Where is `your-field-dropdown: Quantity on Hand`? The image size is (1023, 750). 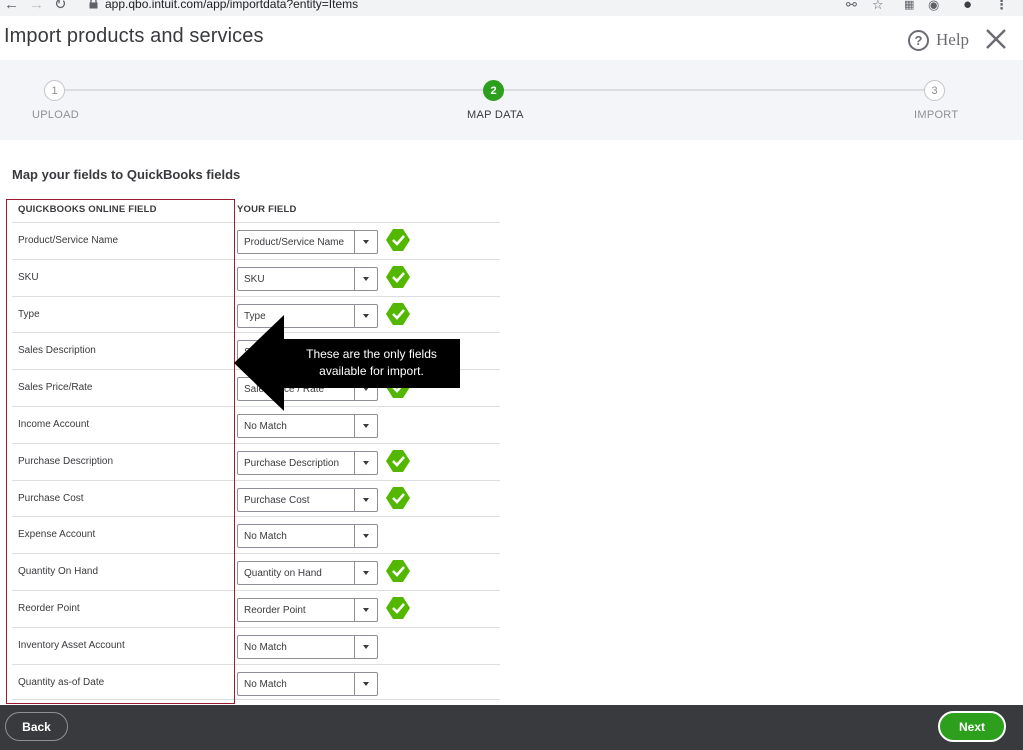
your-field-dropdown: Quantity on Hand is located at coordinates (307, 573).